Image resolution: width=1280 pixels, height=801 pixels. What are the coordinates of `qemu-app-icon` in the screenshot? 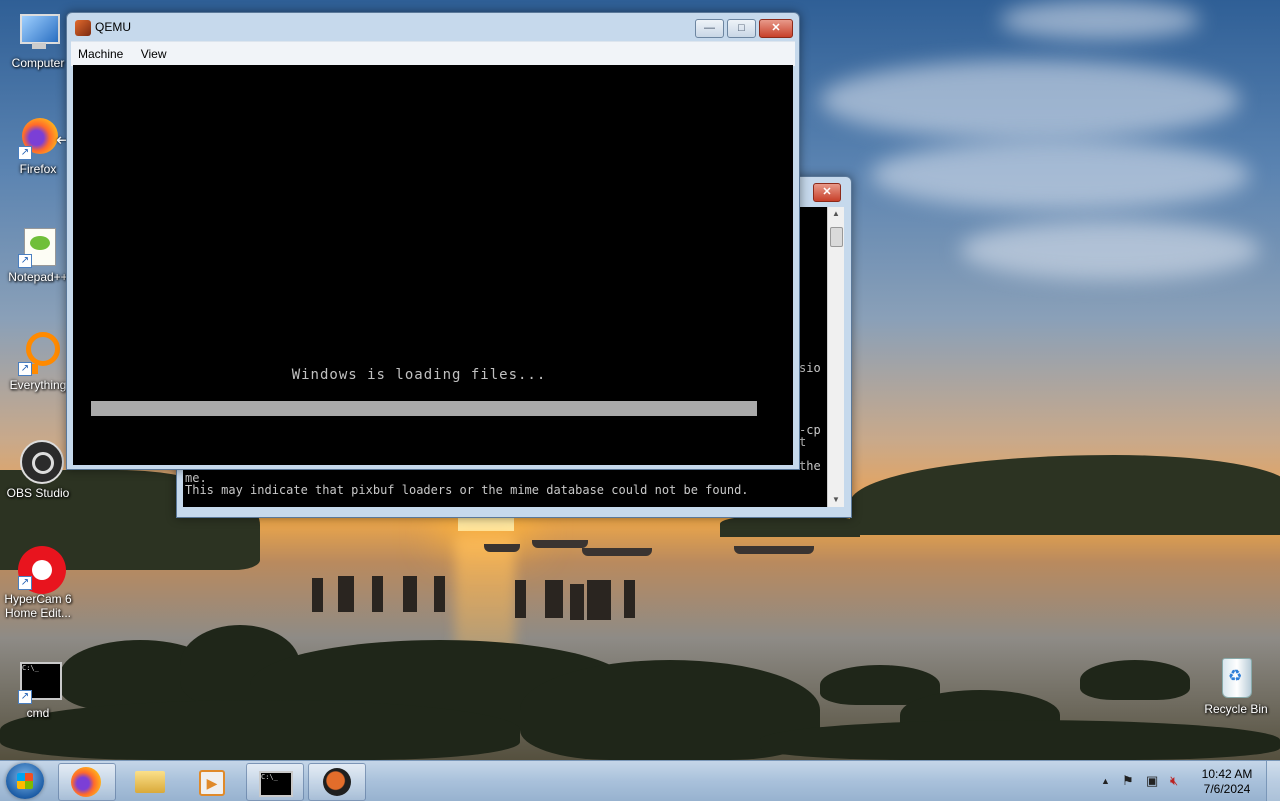 It's located at (83, 28).